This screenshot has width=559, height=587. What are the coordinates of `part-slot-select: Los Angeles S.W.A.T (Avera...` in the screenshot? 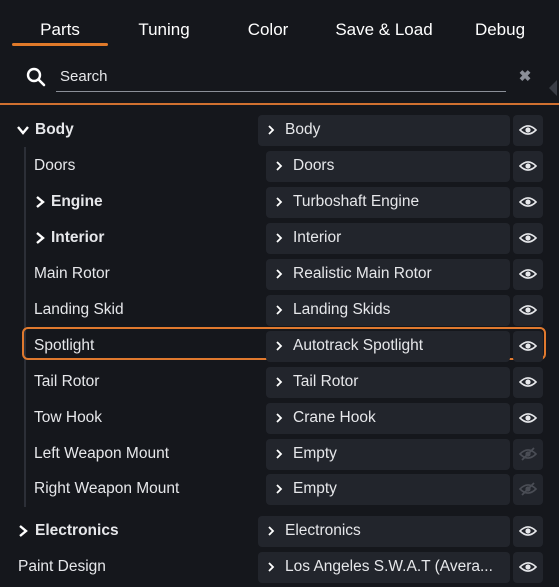 It's located at (384, 567).